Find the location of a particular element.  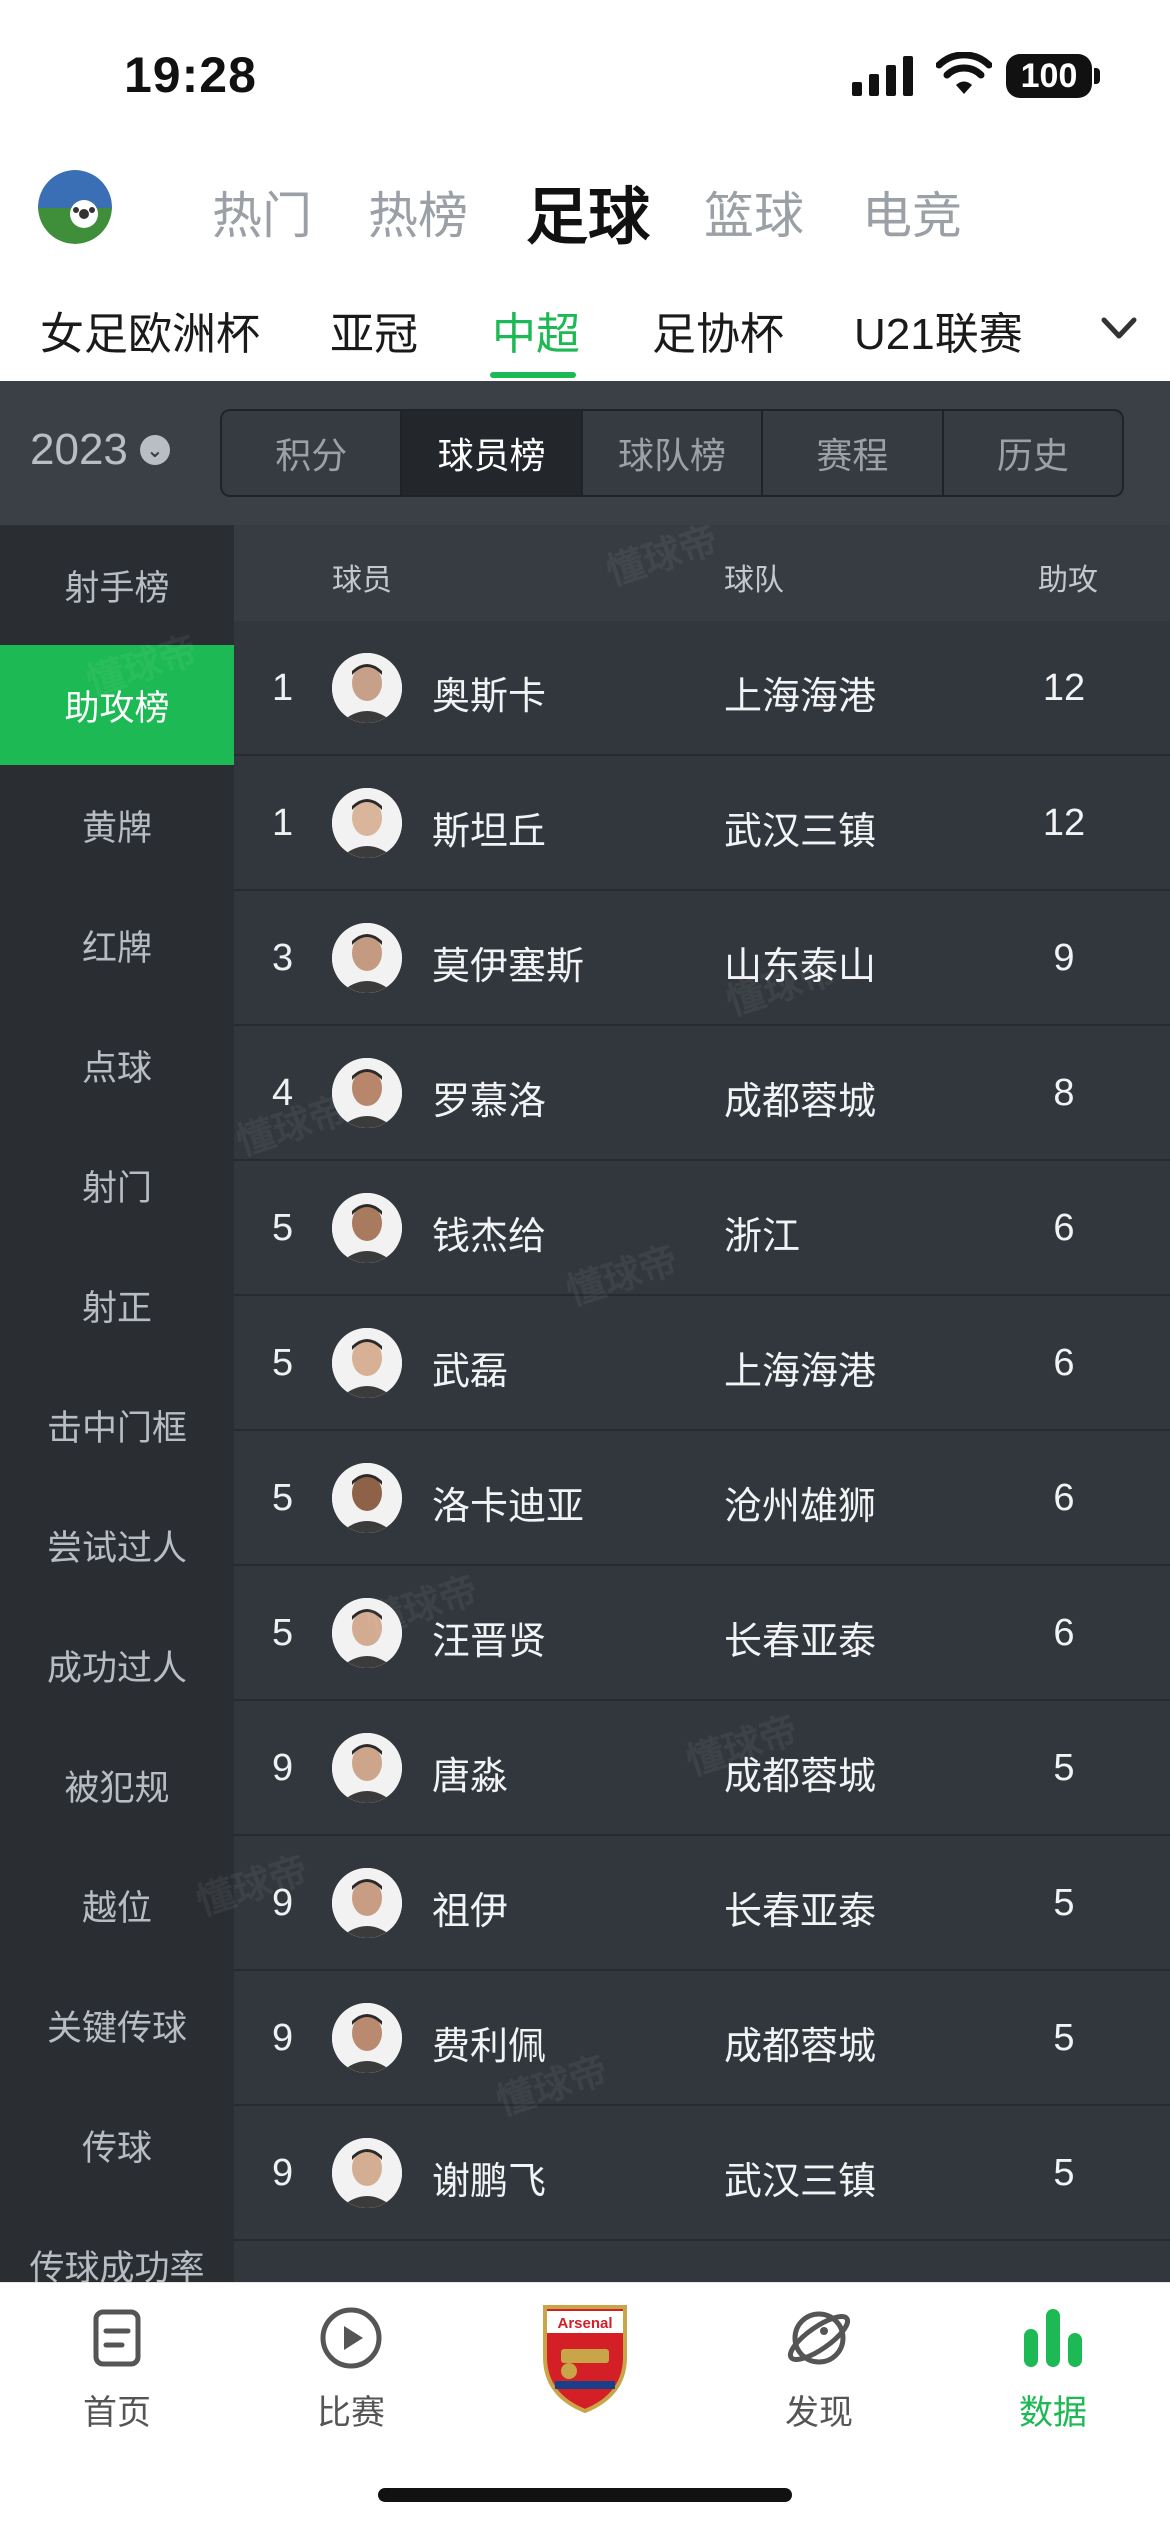

category-dribbles-successful: 成功过人 is located at coordinates (117, 1665).